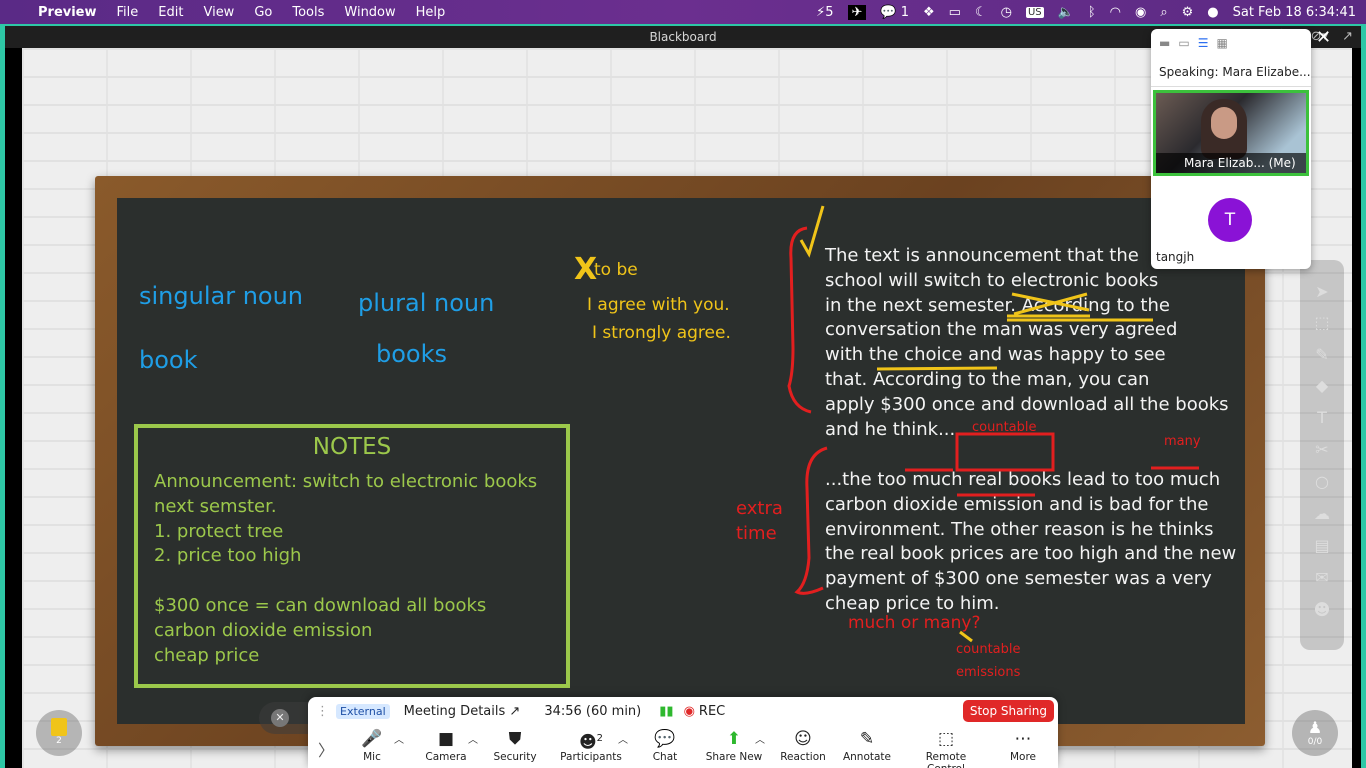 The width and height of the screenshot is (1366, 768). What do you see at coordinates (322, 711) in the screenshot?
I see `drag-handle-icon: ⋮` at bounding box center [322, 711].